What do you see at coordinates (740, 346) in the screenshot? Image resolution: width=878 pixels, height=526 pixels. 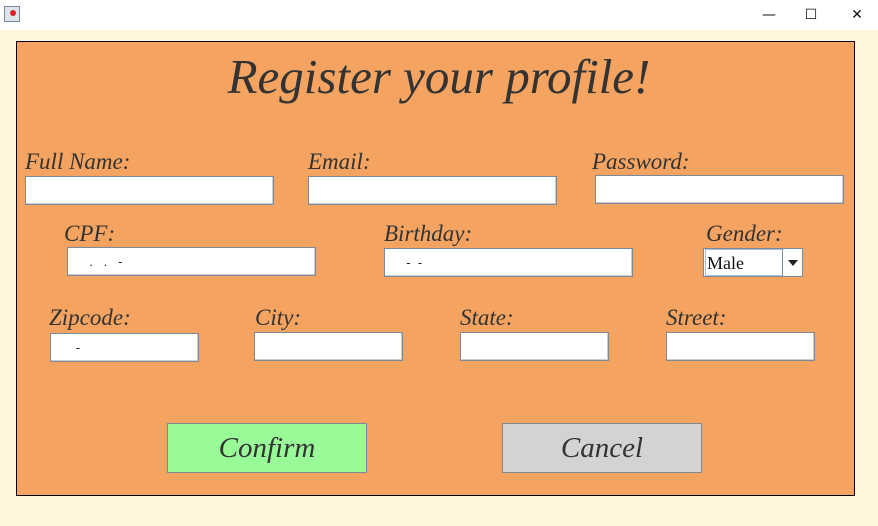 I see `street-input` at bounding box center [740, 346].